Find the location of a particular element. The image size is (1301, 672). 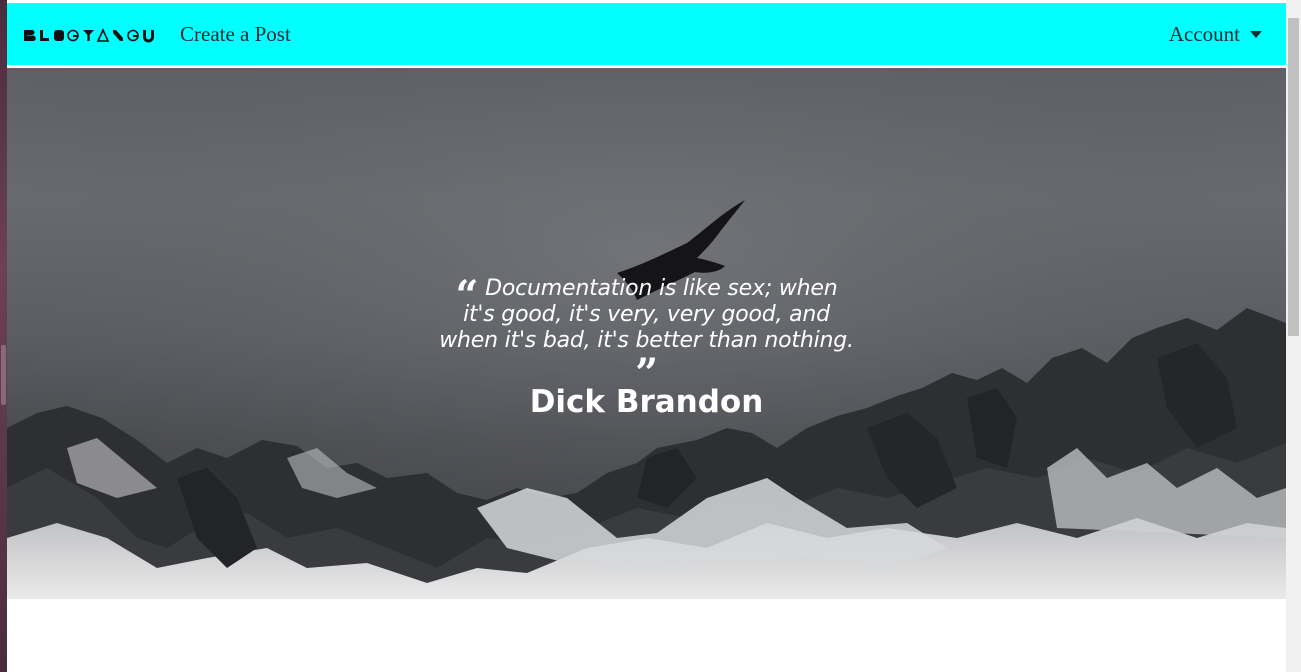

scrollbar-thumb is located at coordinates (1293, 177).